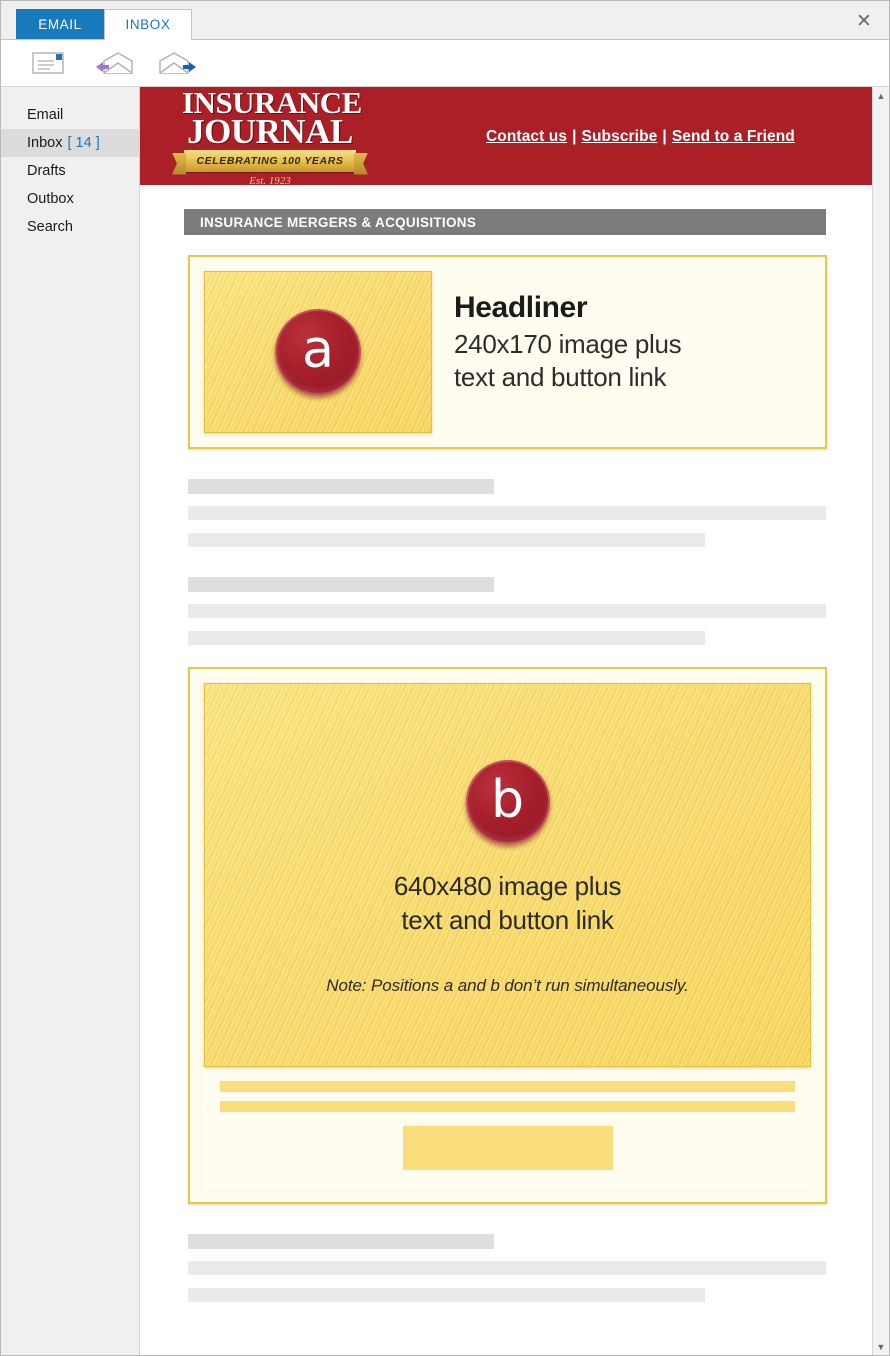 The image size is (890, 1356). What do you see at coordinates (70, 115) in the screenshot?
I see `sidebar-item-email: Email` at bounding box center [70, 115].